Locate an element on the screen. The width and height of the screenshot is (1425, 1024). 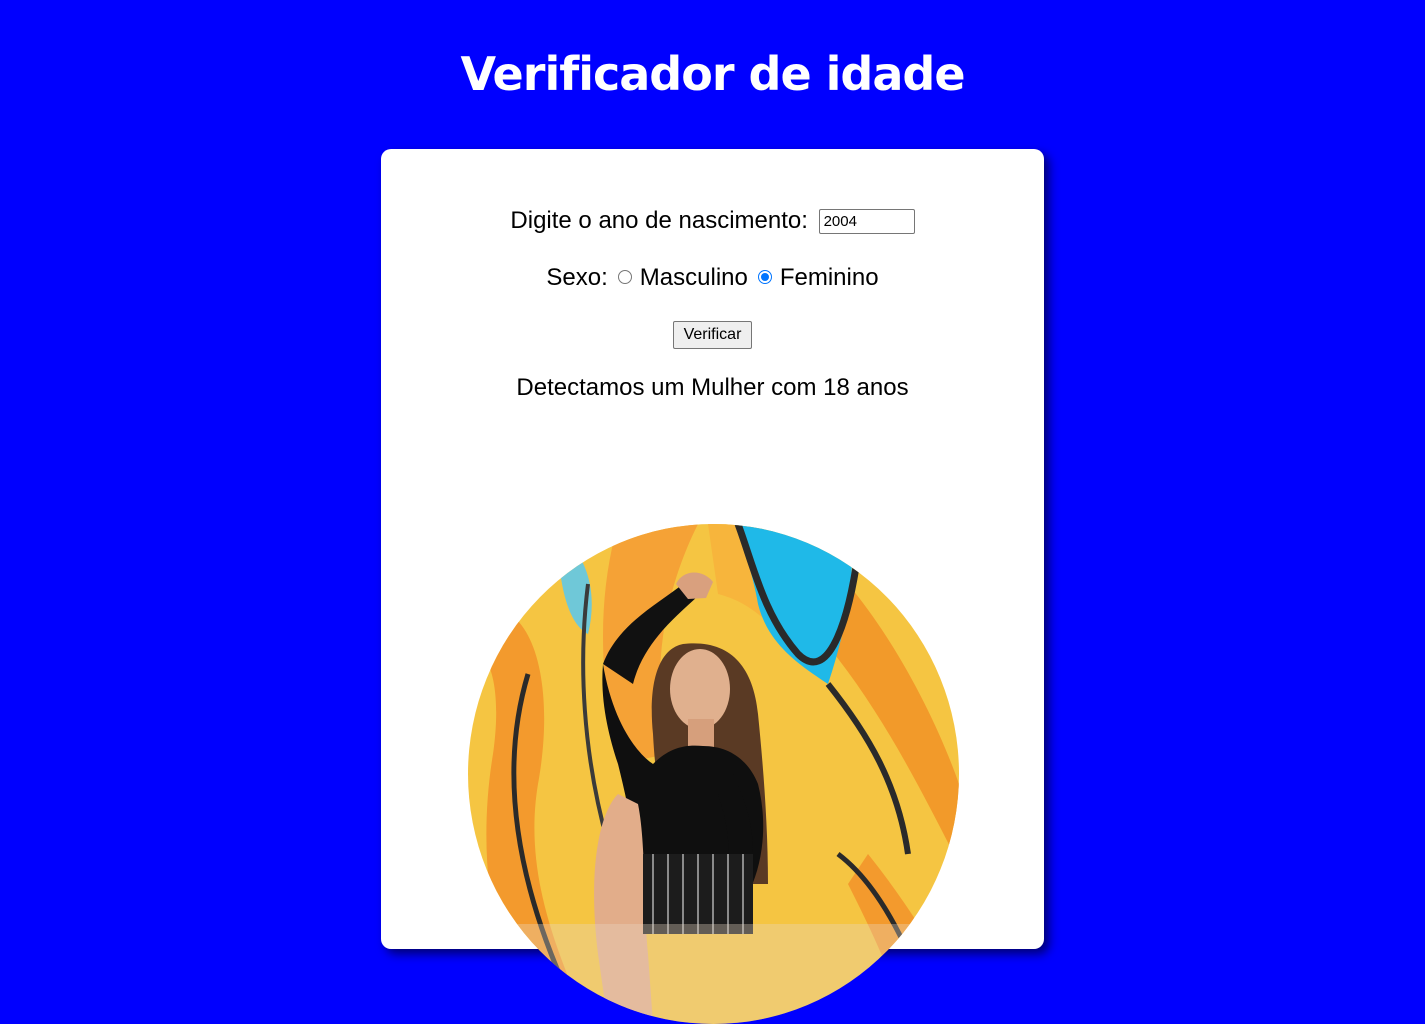
birth-year-row: Digite o ano de nascimento: is located at coordinates (712, 221).